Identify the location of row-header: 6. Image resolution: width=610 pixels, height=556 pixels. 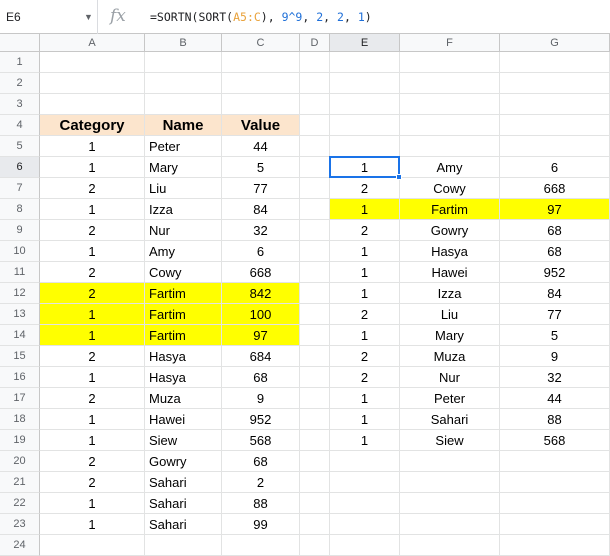
(20, 167).